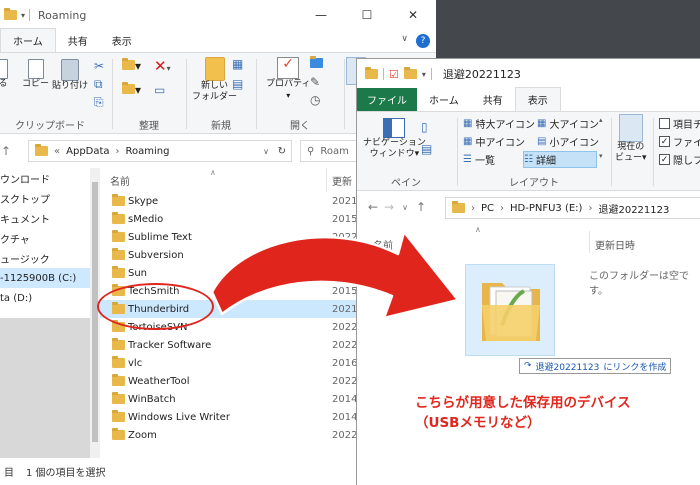  I want to click on nav-item-drive-d: ta (D:), so click(45, 298).